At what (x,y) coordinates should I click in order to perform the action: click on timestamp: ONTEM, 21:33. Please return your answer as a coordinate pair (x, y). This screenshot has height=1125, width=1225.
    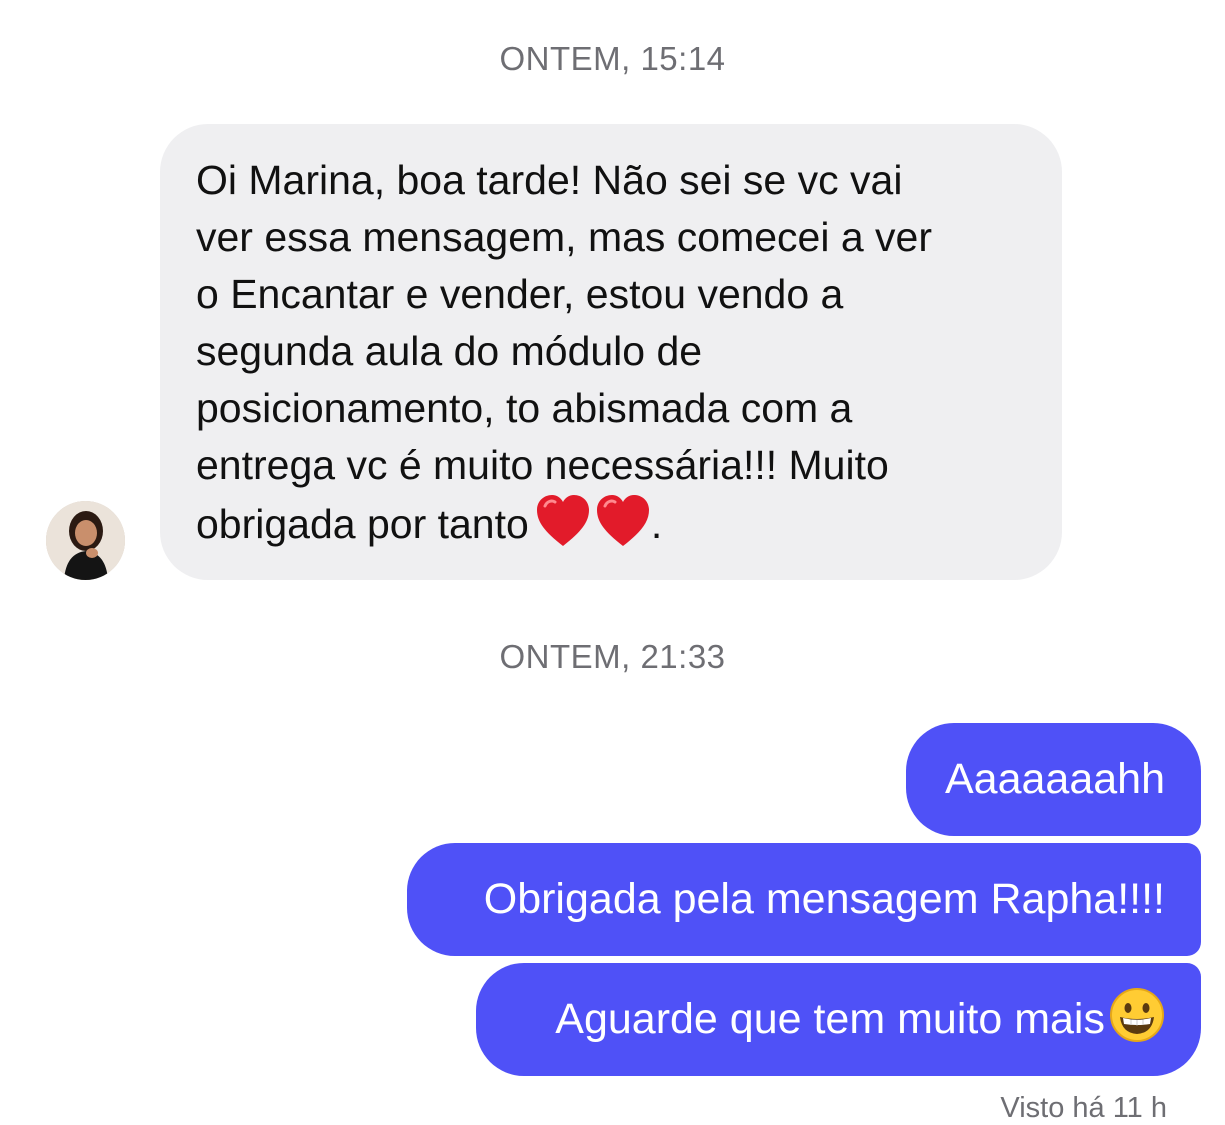
    Looking at the image, I should click on (612, 656).